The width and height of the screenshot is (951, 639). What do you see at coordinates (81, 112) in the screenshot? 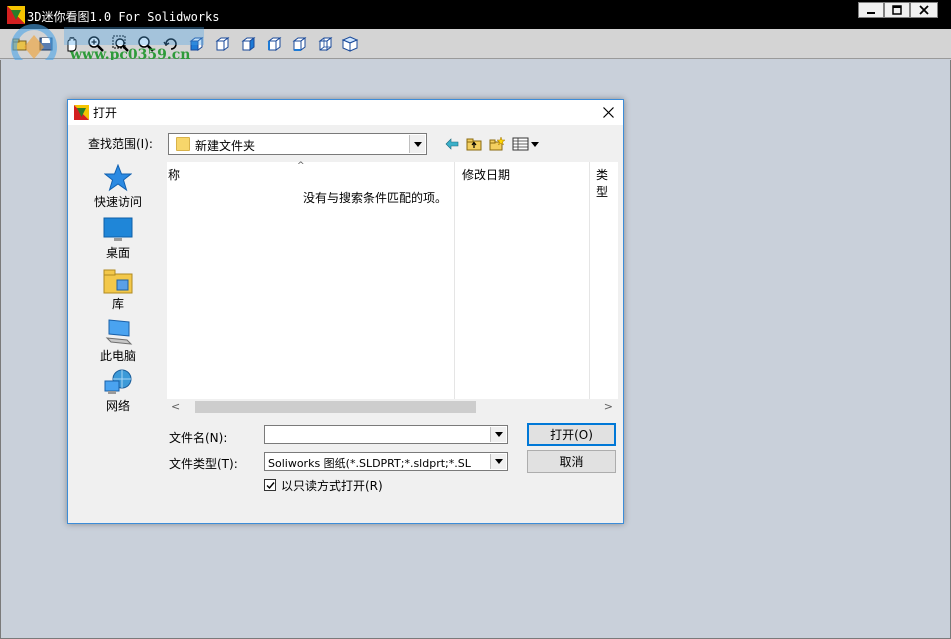
I see `dialog-app-icon` at bounding box center [81, 112].